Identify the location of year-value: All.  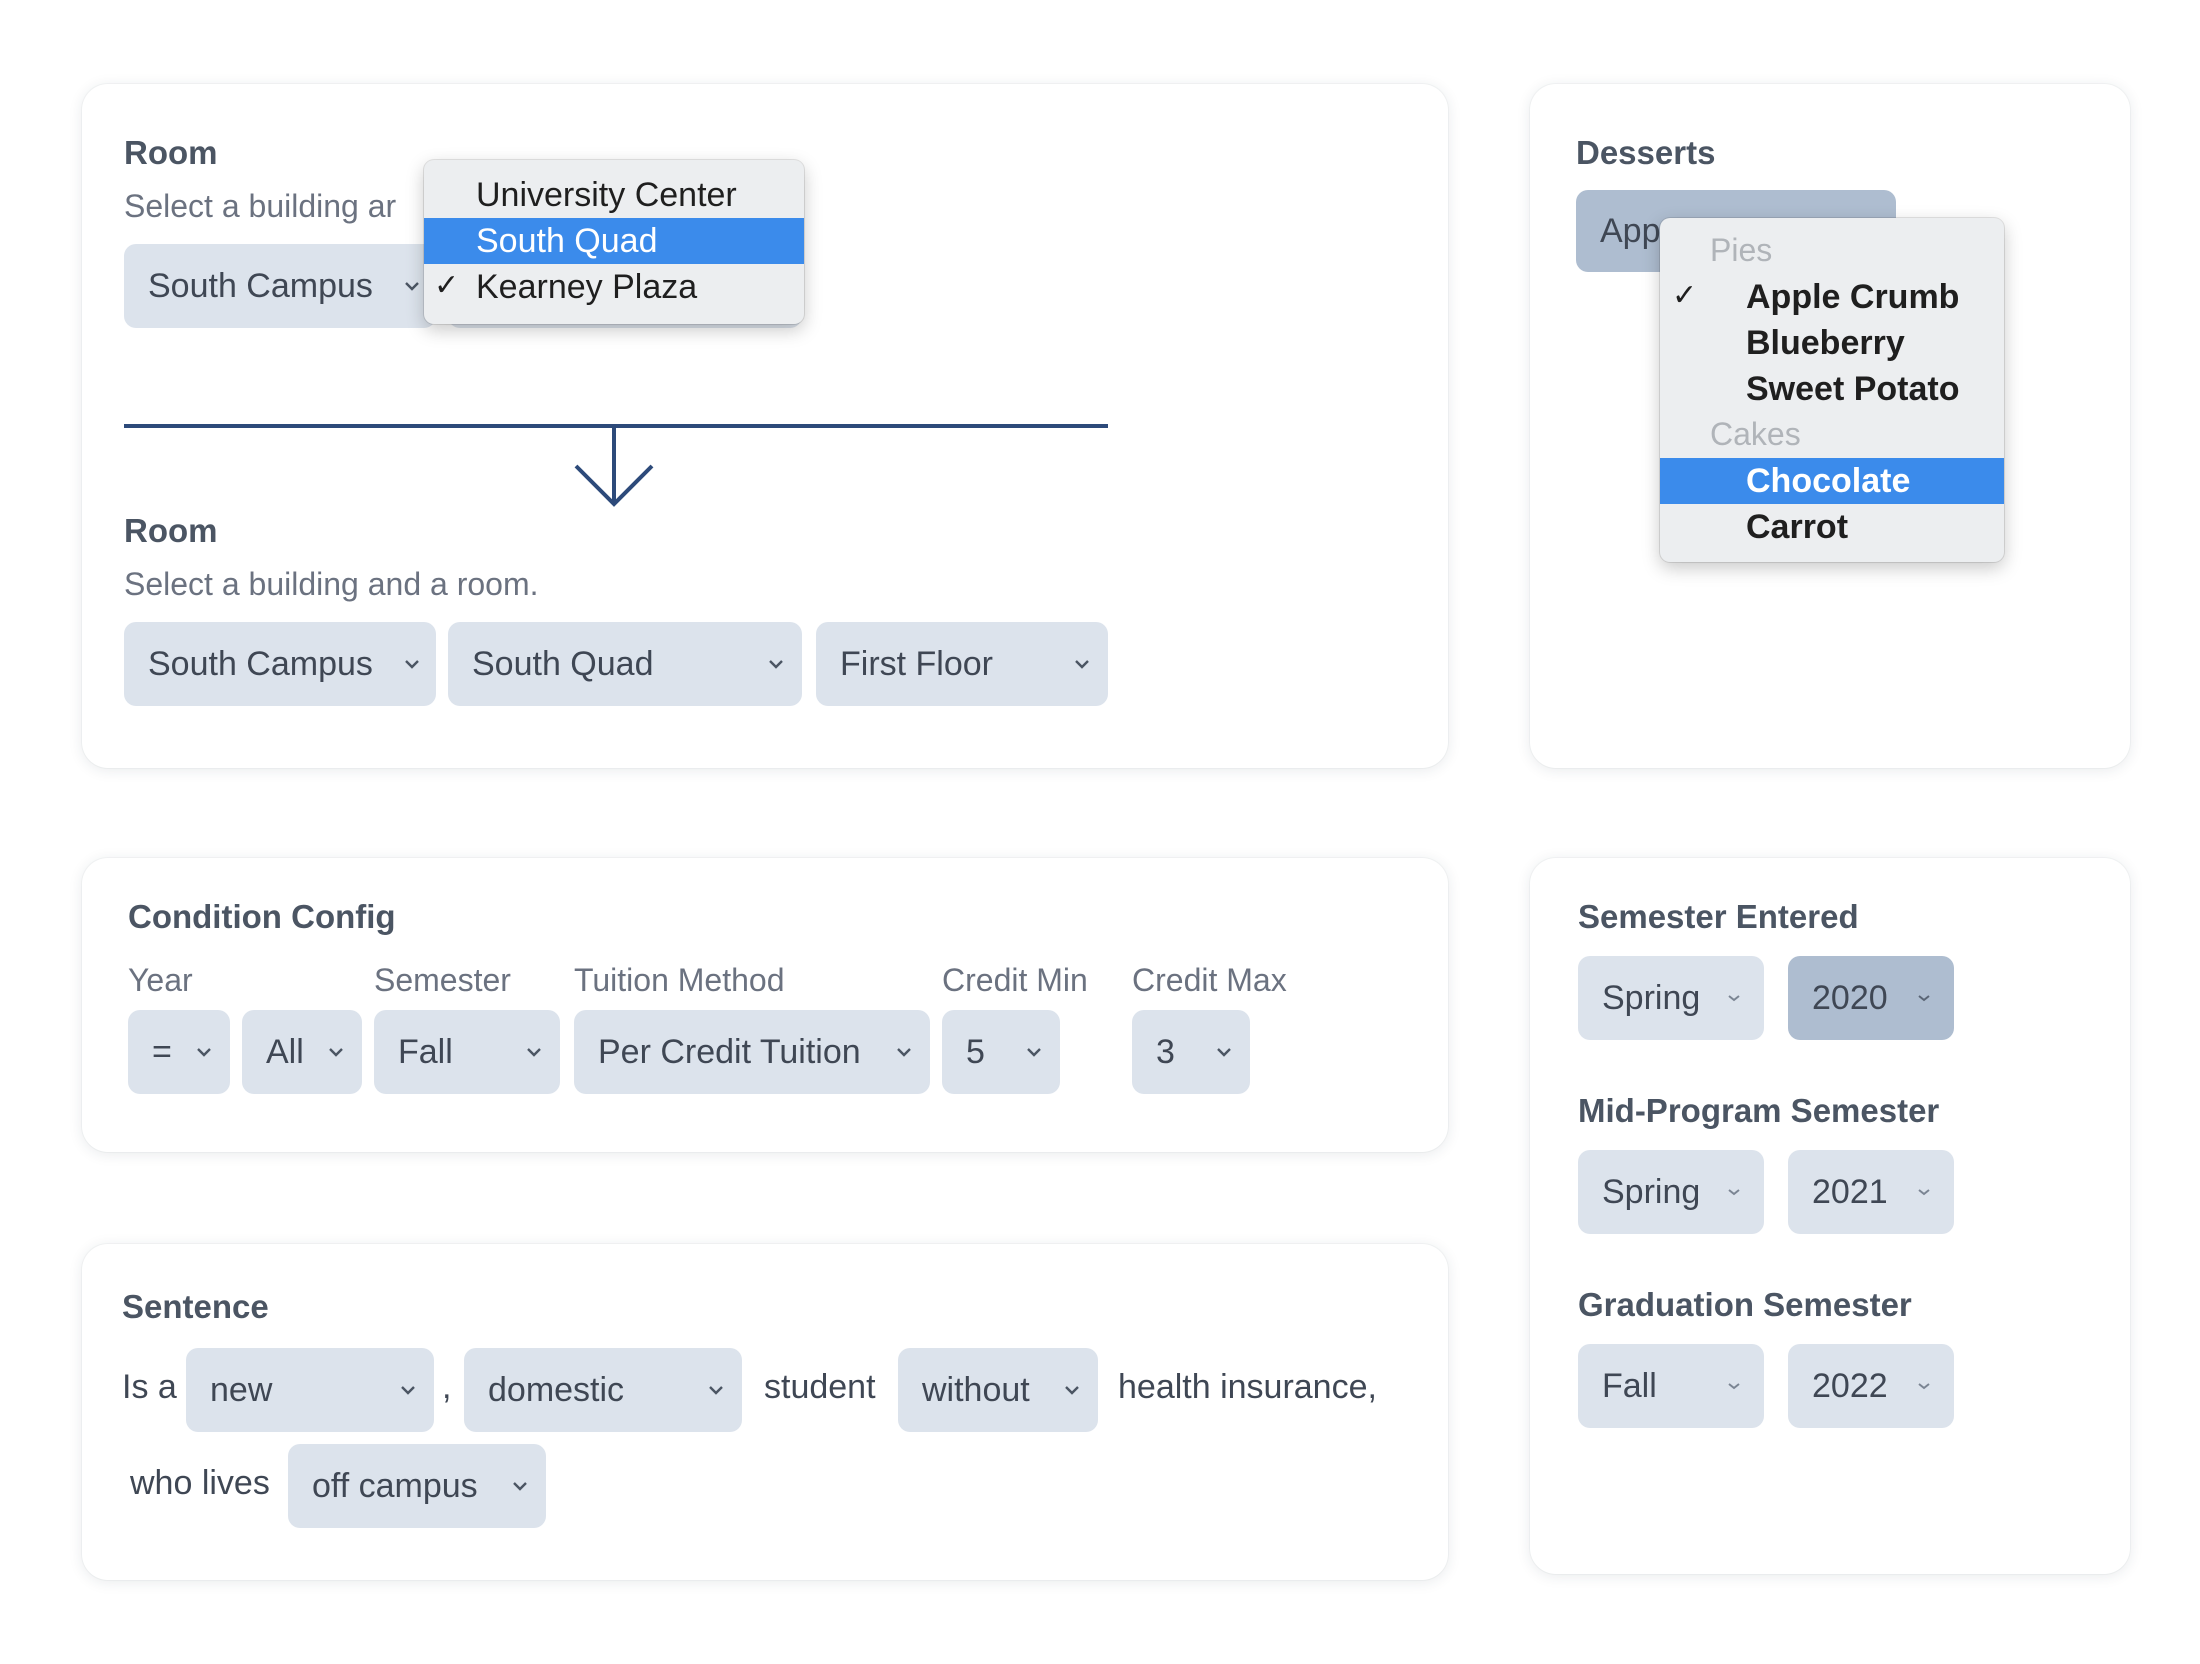
(285, 1051).